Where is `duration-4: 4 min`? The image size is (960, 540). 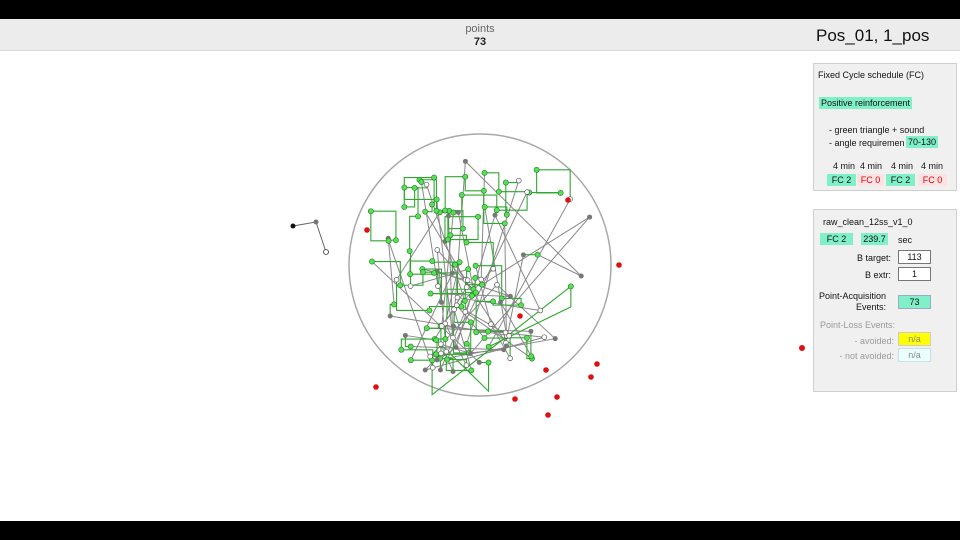 duration-4: 4 min is located at coordinates (932, 166).